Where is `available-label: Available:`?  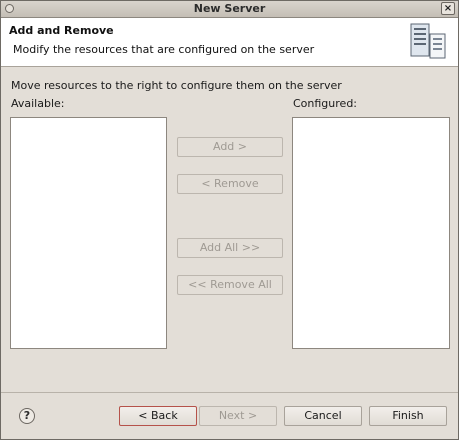 available-label: Available: is located at coordinates (38, 103).